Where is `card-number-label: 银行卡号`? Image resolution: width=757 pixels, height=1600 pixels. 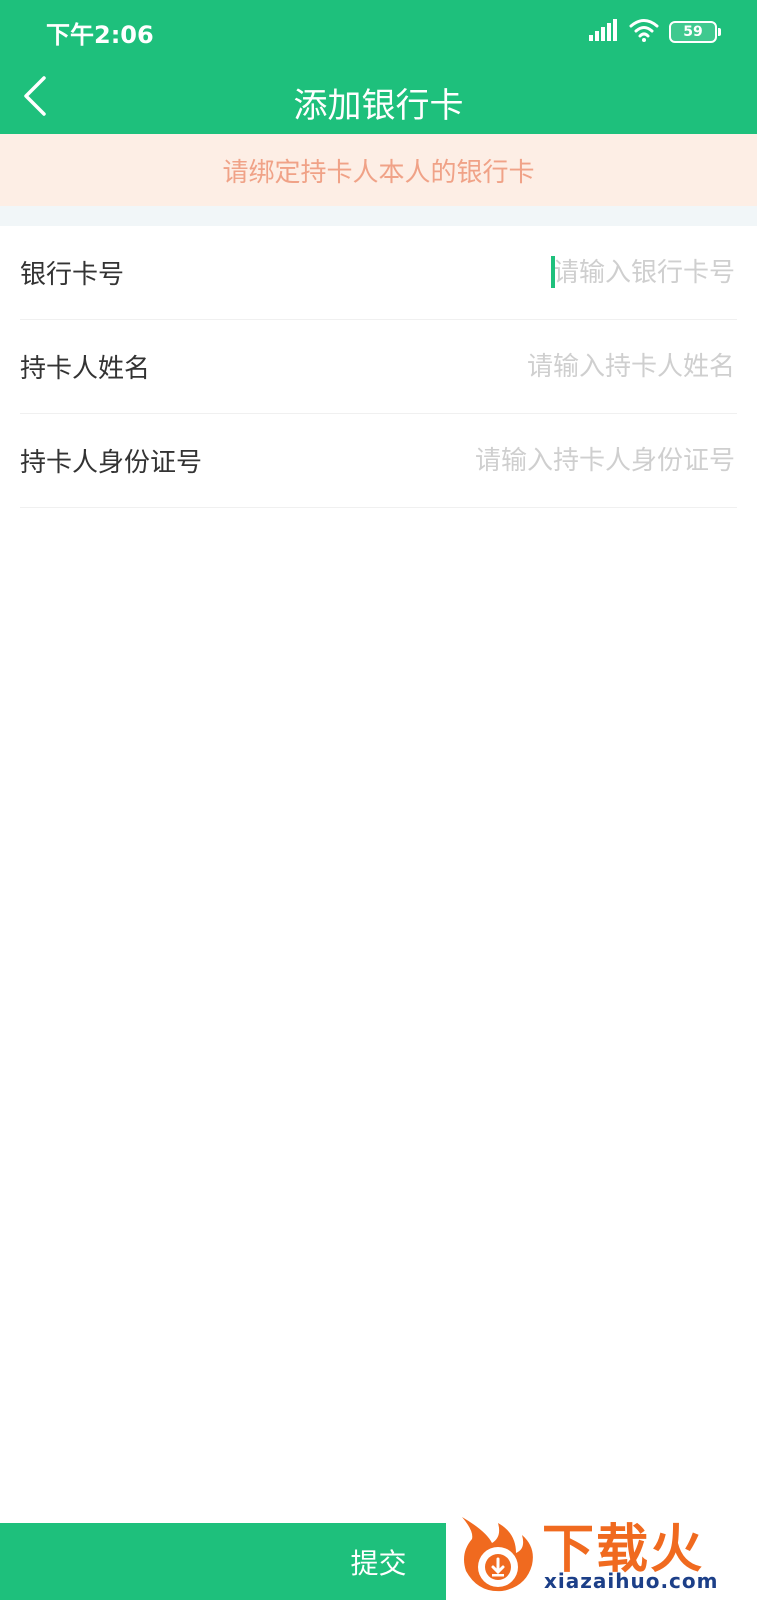
card-number-label: 银行卡号 is located at coordinates (72, 275).